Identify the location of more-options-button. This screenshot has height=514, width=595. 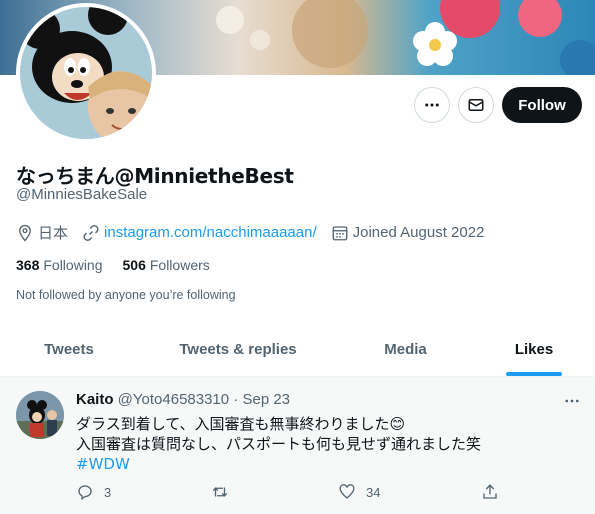
(432, 105).